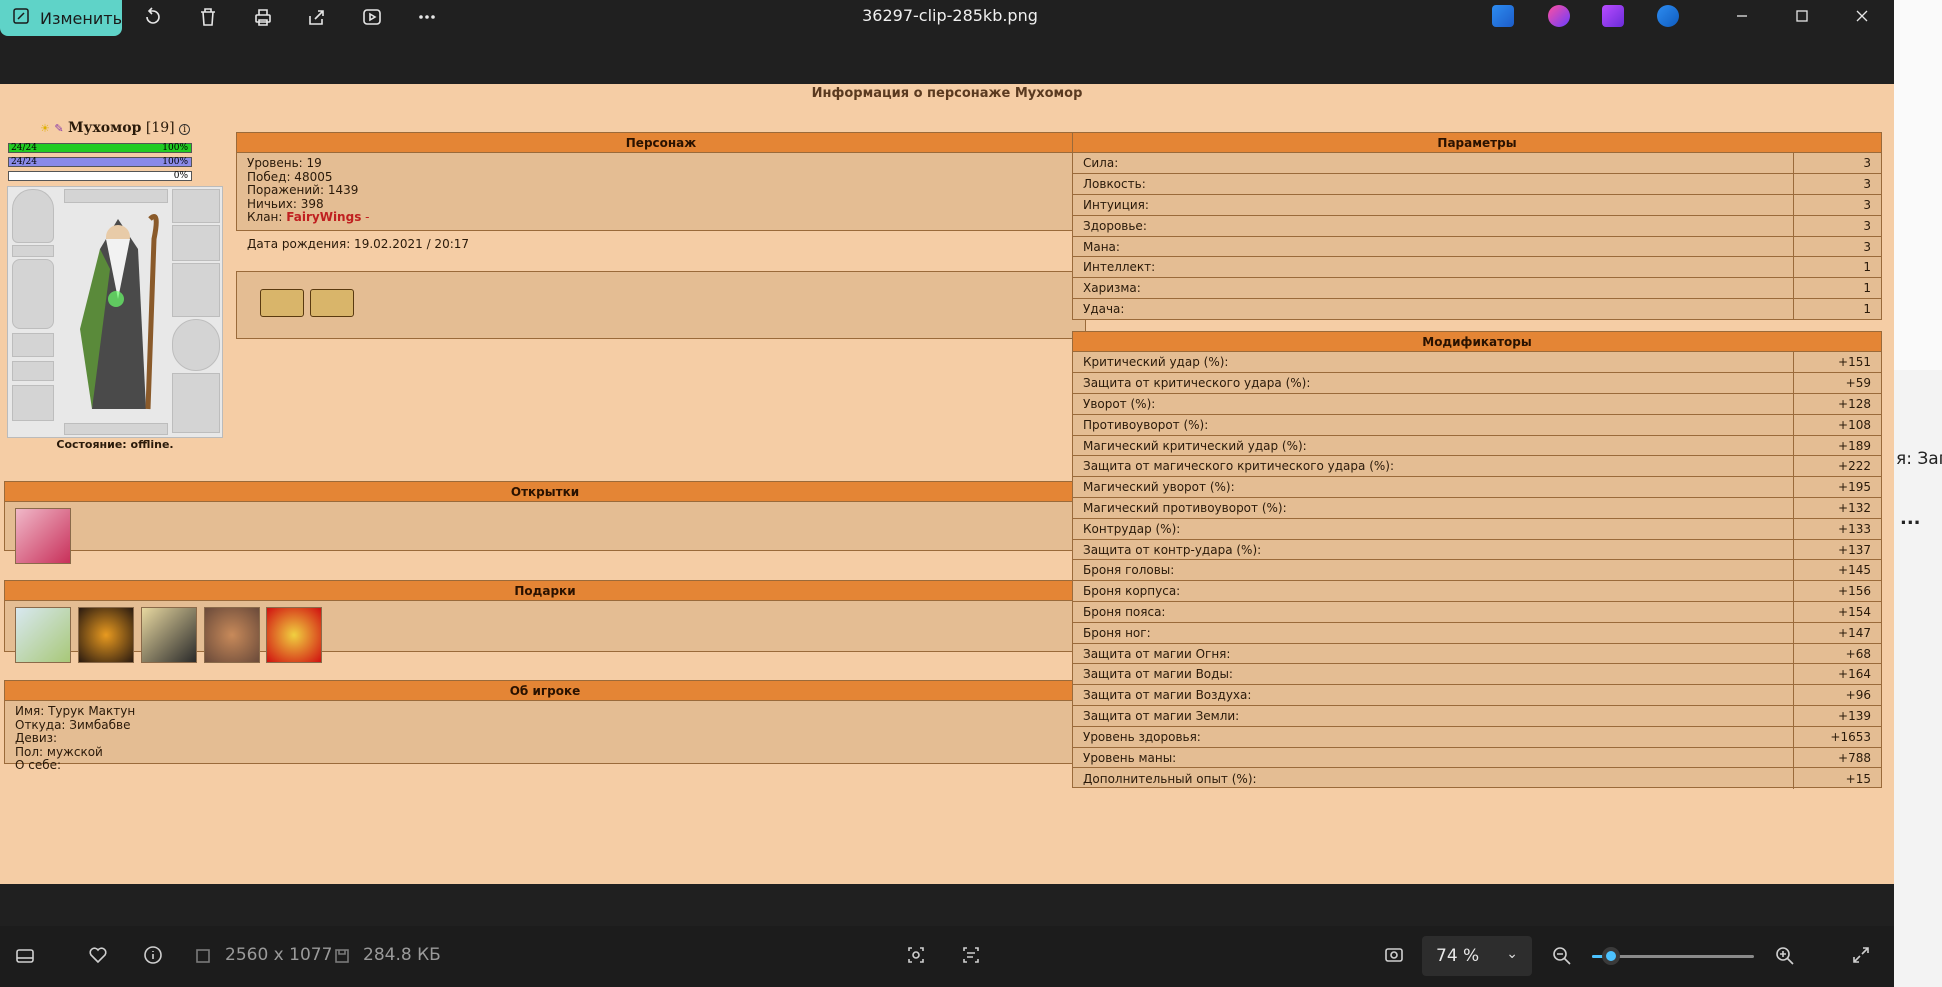  Describe the element at coordinates (1477, 570) in the screenshot. I see `modifiers-row: Броня головы: +145` at that location.